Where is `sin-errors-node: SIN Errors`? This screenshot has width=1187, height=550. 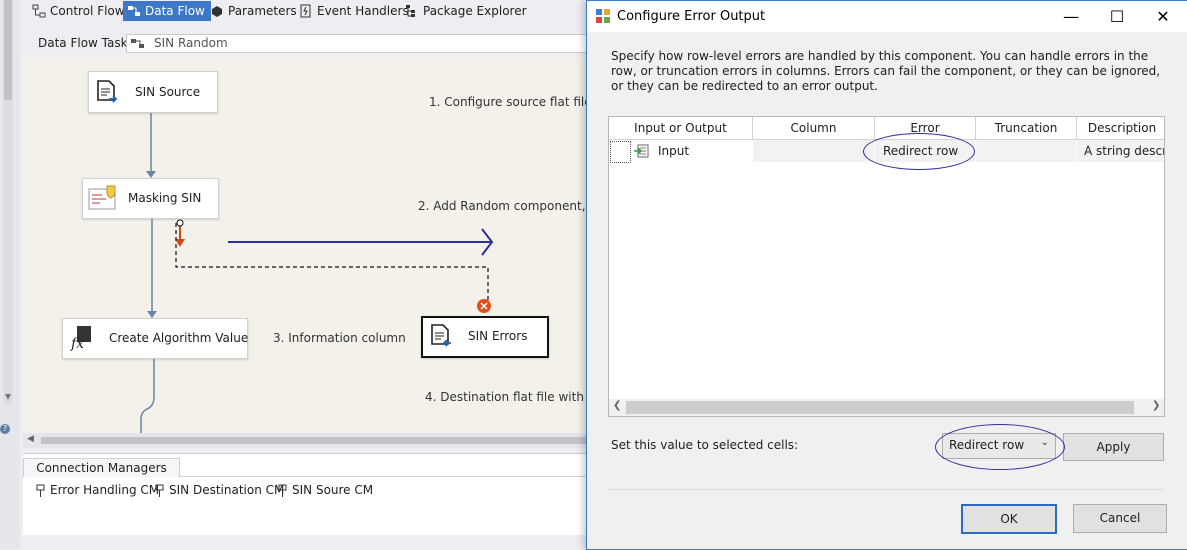
sin-errors-node: SIN Errors is located at coordinates (485, 337).